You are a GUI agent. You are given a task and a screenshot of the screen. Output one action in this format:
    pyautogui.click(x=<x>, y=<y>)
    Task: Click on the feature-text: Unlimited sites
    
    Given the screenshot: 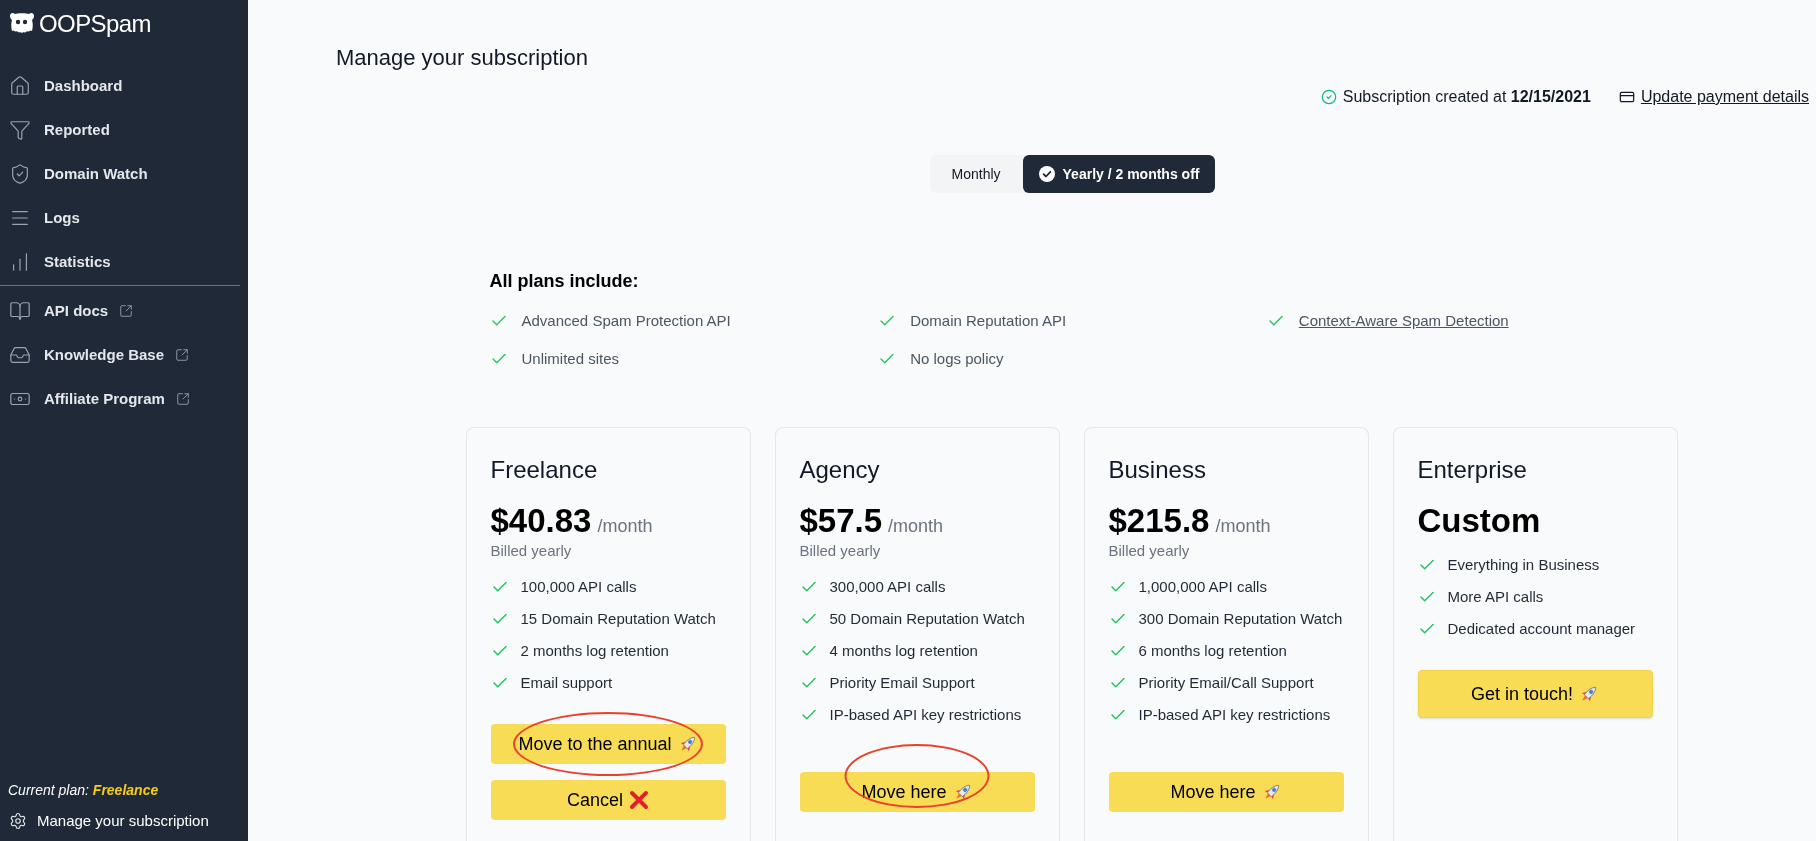 What is the action you would take?
    pyautogui.click(x=570, y=358)
    